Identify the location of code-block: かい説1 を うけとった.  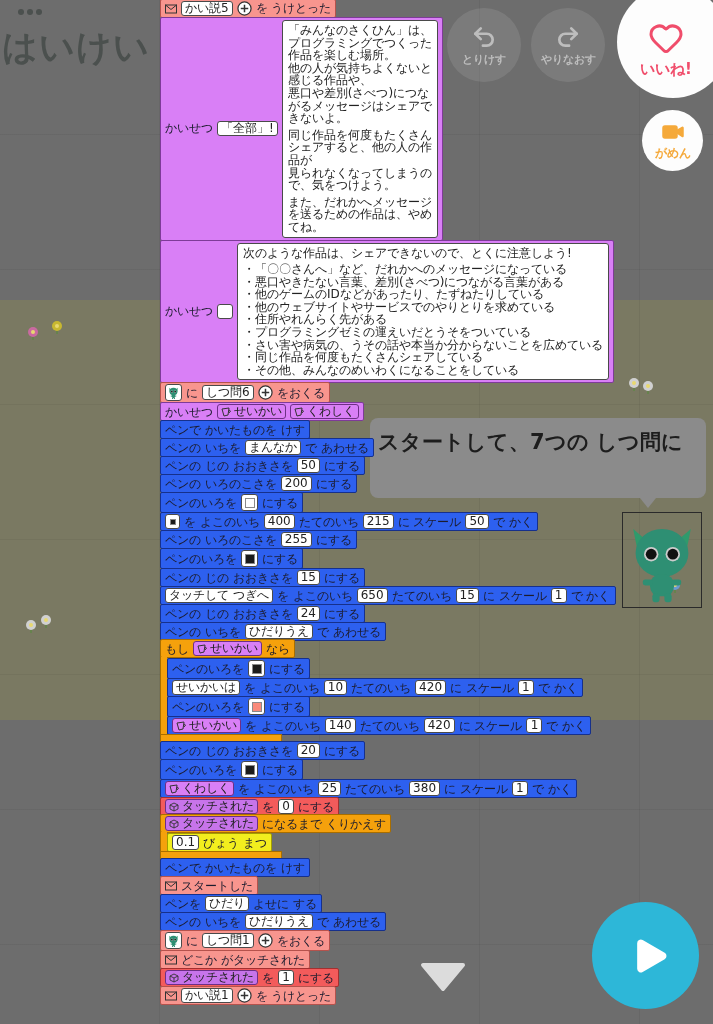
(248, 996).